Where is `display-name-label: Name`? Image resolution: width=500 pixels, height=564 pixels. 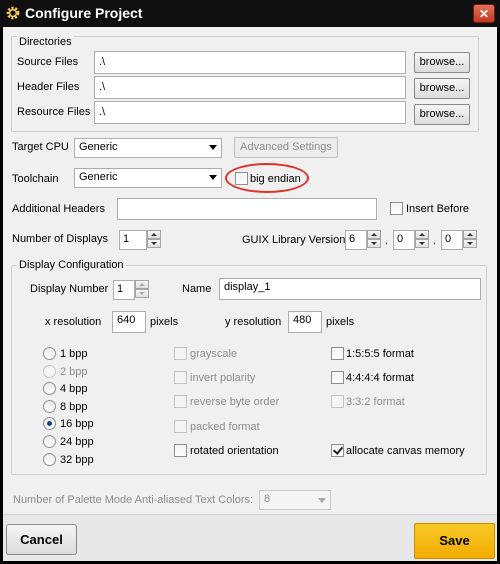
display-name-label: Name is located at coordinates (197, 289).